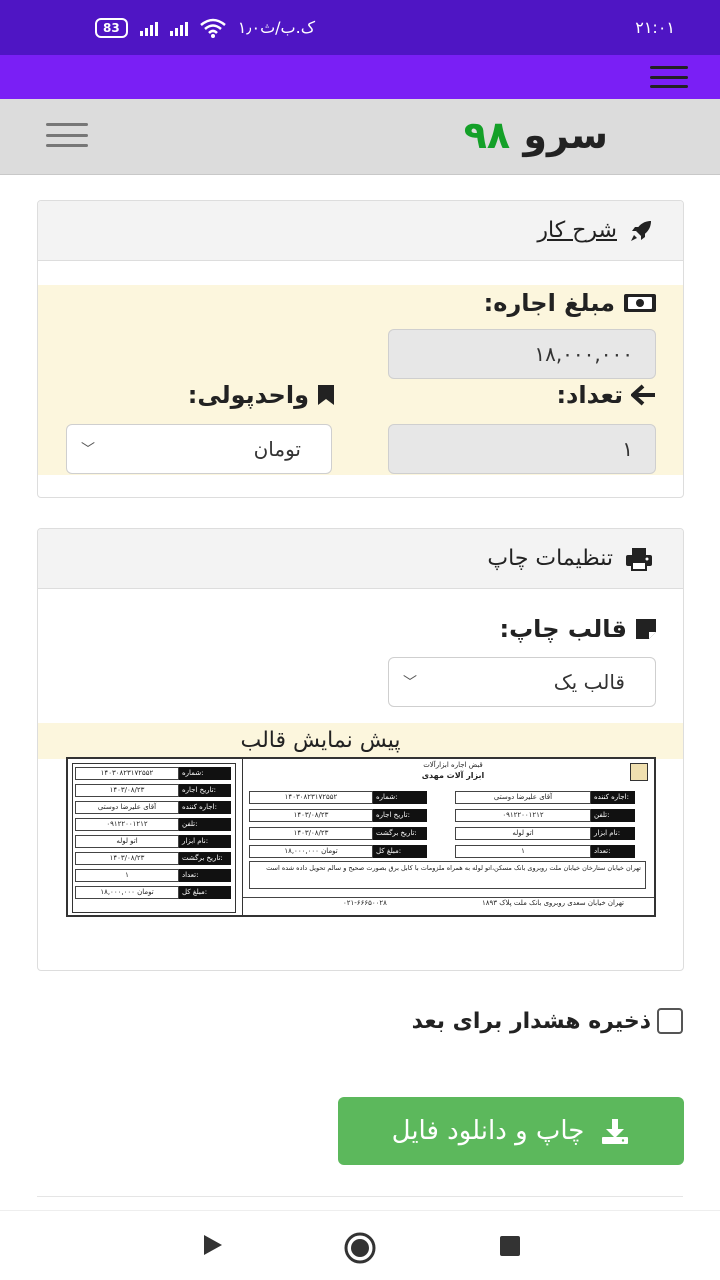  I want to click on preview-title: پیش نمایش قالب, so click(360, 741).